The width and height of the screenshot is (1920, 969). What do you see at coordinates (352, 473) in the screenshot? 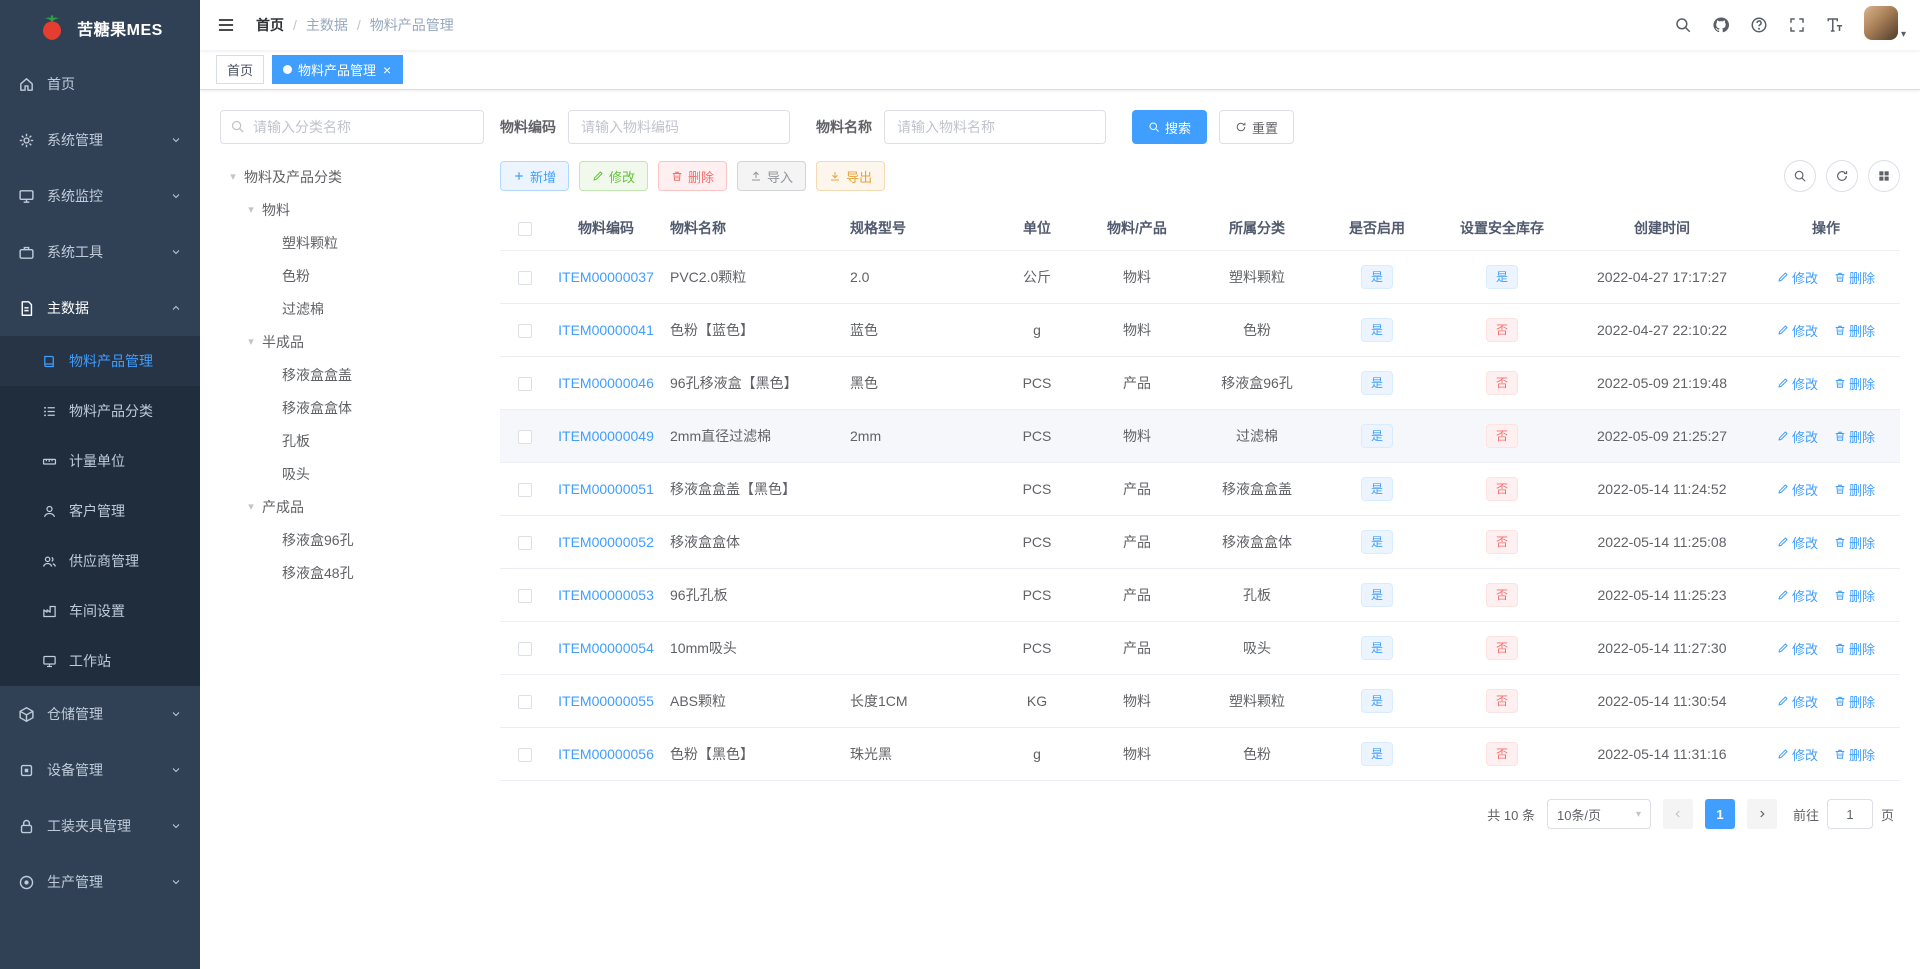
I see `tree-node-leaf: 吸头` at bounding box center [352, 473].